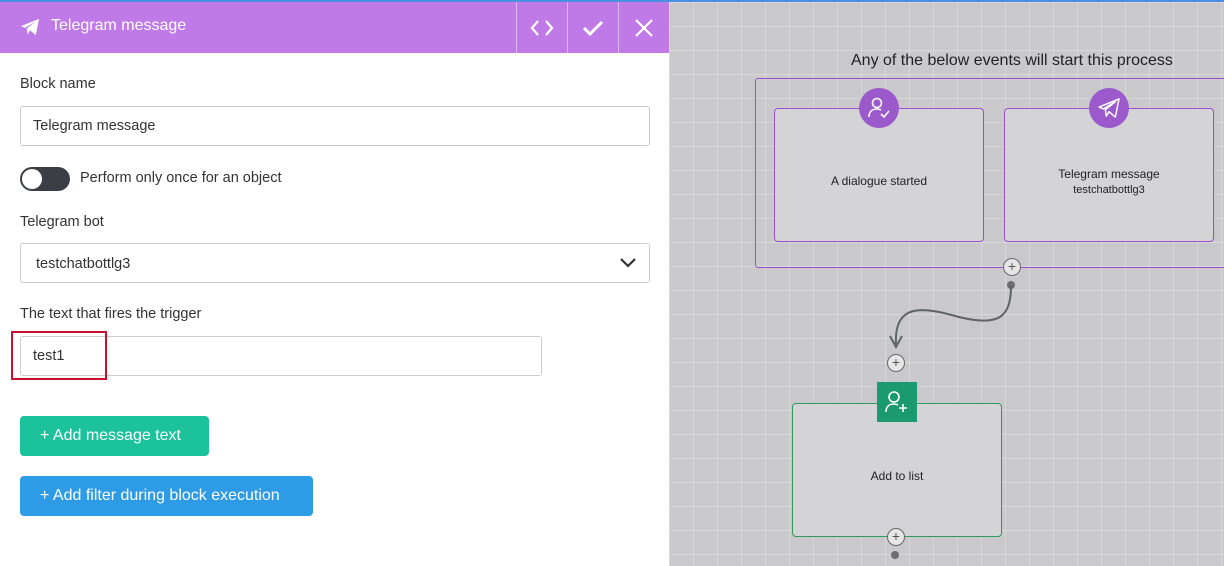 The height and width of the screenshot is (566, 1224). I want to click on user-add-icon, so click(897, 402).